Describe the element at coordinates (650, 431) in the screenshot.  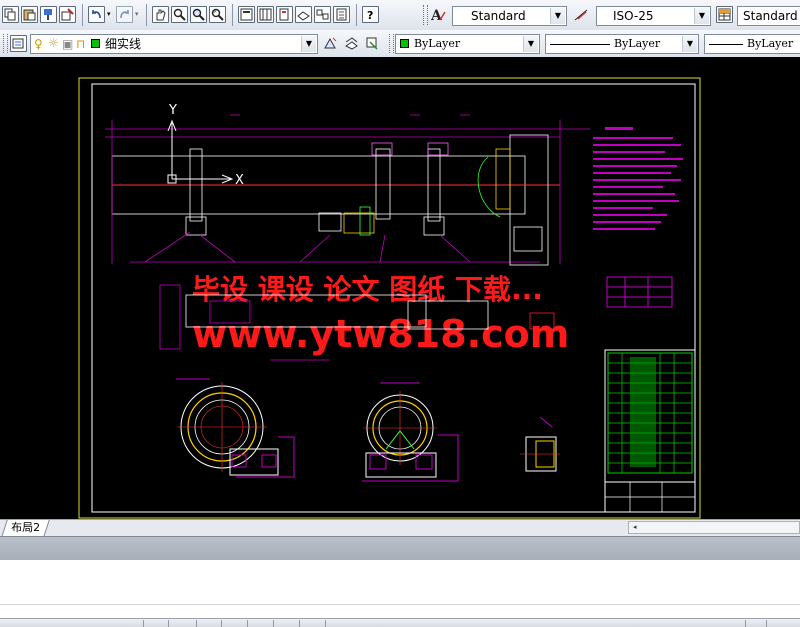
I see `parts-list-table` at that location.